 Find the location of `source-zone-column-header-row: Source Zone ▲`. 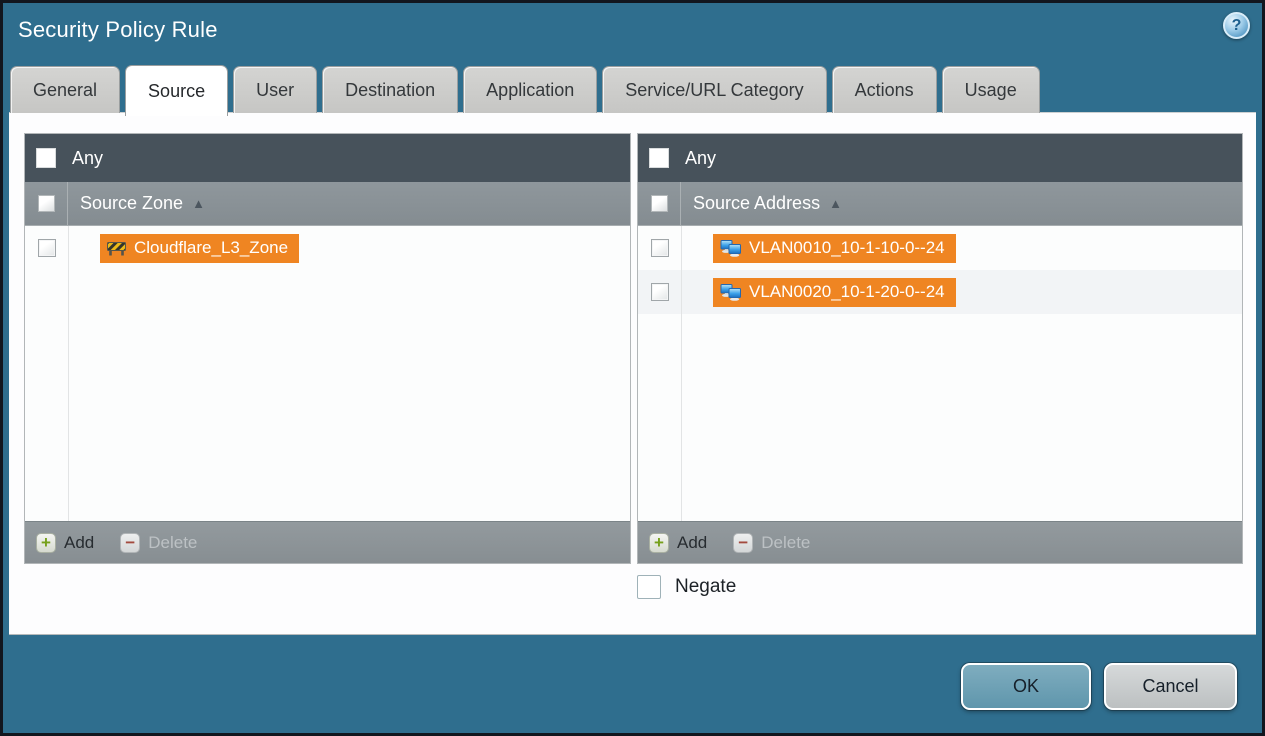

source-zone-column-header-row: Source Zone ▲ is located at coordinates (327, 204).